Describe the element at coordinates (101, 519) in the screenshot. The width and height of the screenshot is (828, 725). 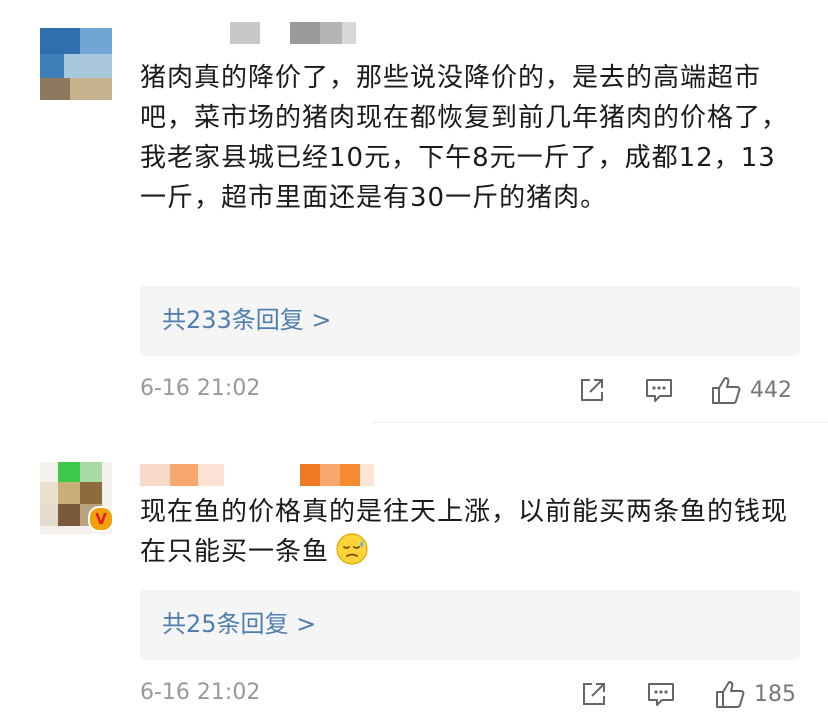
I see `verified-badge-icon: V` at that location.